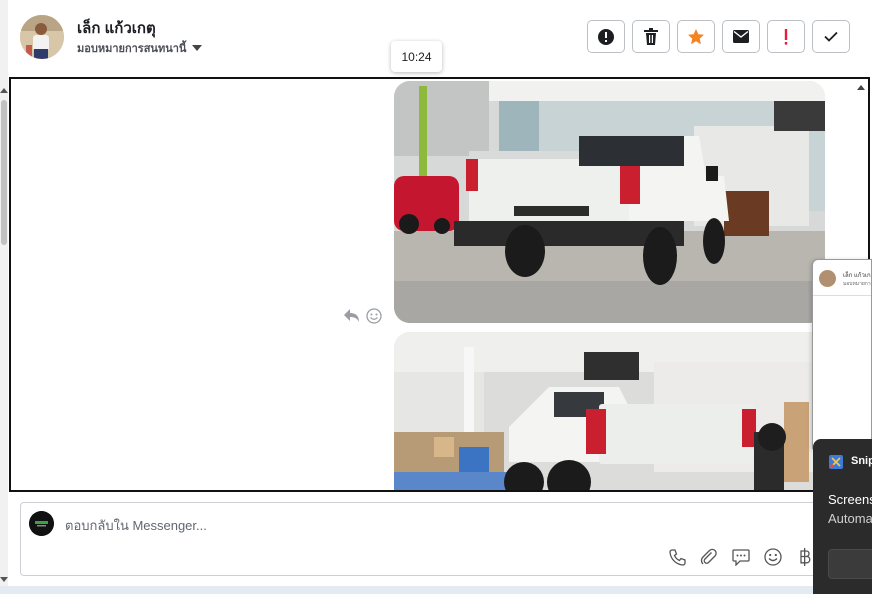  I want to click on snipping-tool-icon, so click(836, 462).